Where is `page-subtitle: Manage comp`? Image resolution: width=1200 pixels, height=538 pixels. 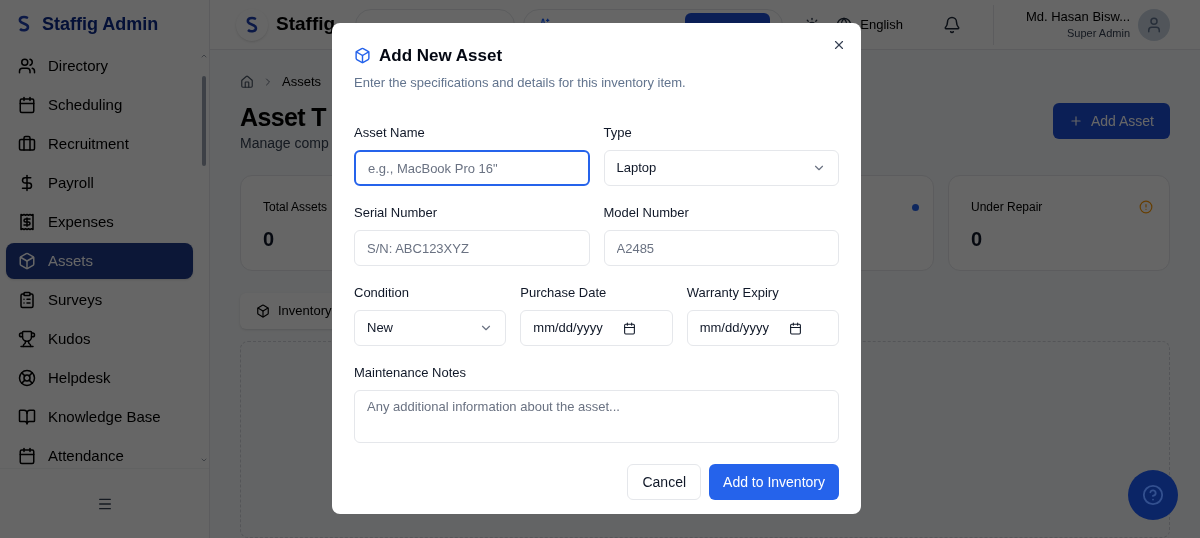 page-subtitle: Manage comp is located at coordinates (284, 143).